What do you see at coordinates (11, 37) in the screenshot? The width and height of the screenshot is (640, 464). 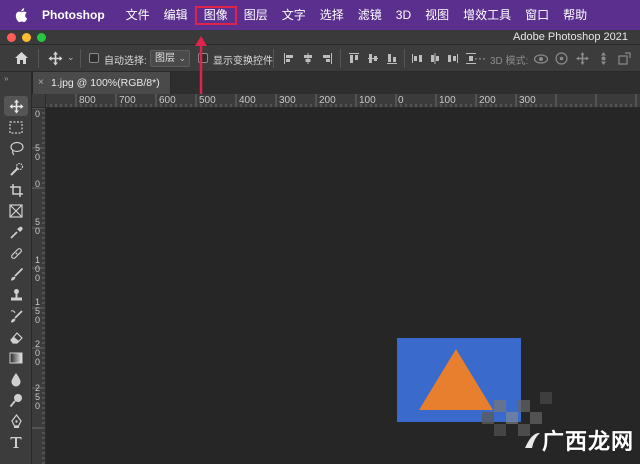 I see `close-window-button` at bounding box center [11, 37].